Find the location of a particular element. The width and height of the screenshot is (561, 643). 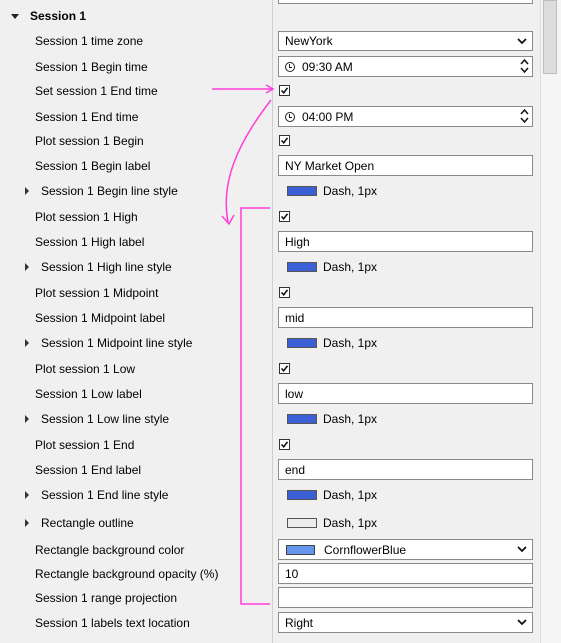

row-time-zone: Session 1 time zone NewYork is located at coordinates (270, 41).